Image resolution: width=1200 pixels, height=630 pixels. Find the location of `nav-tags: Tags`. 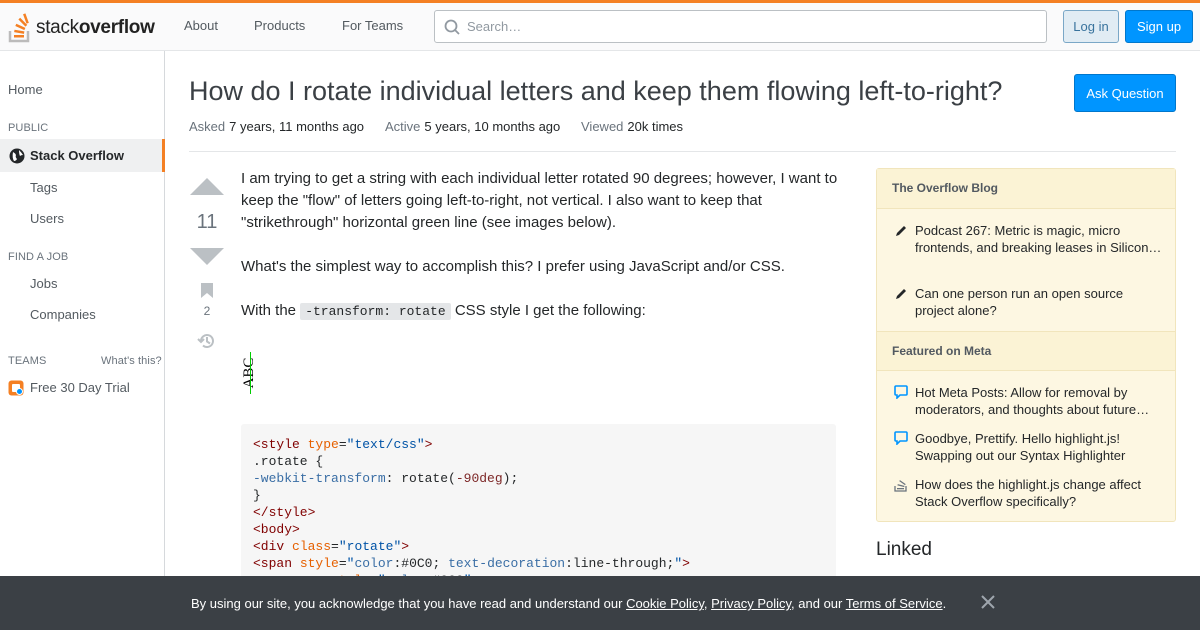

nav-tags: Tags is located at coordinates (43, 187).